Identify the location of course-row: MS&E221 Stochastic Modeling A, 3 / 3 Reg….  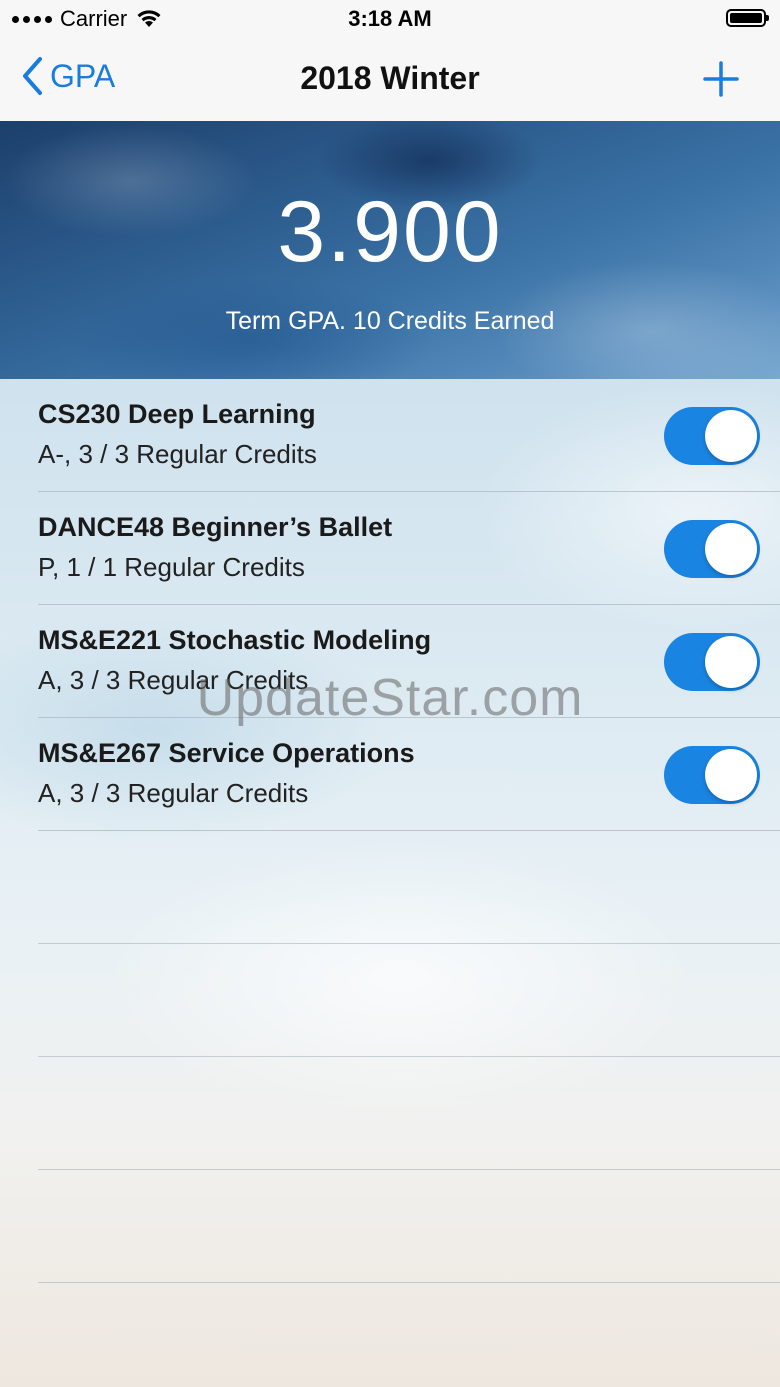
(409, 661).